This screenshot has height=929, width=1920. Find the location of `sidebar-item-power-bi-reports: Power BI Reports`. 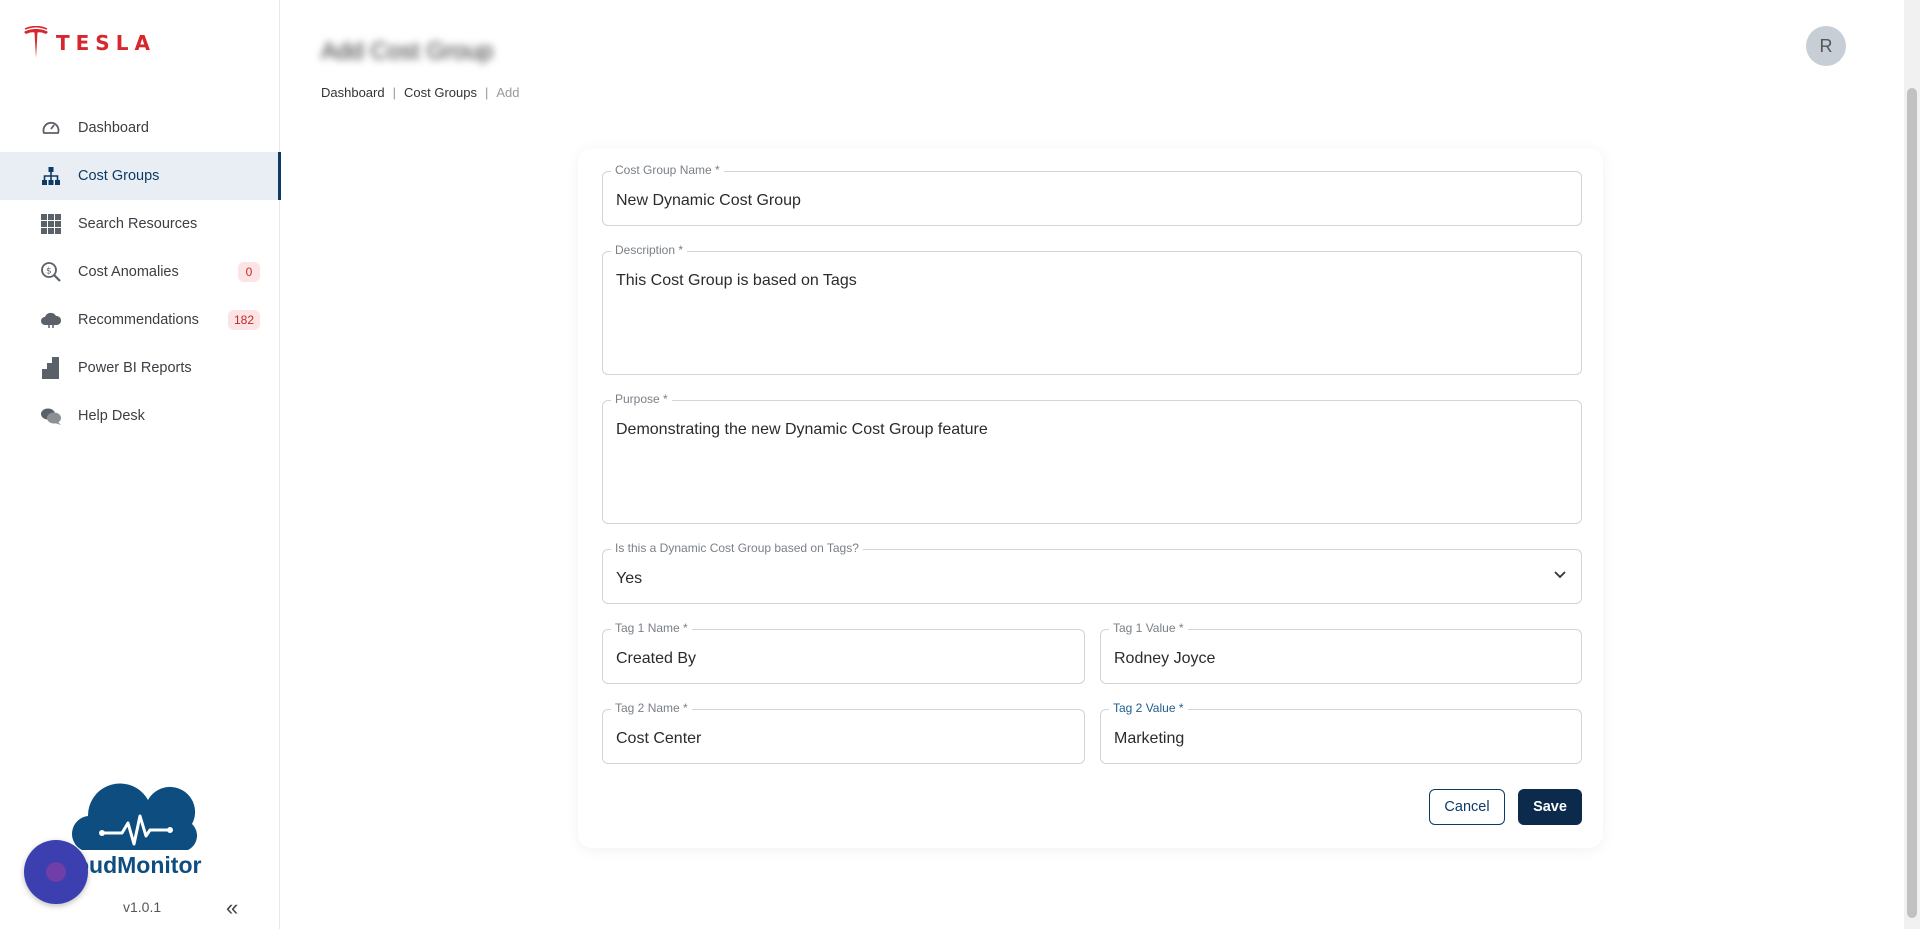

sidebar-item-power-bi-reports: Power BI Reports is located at coordinates (140, 368).